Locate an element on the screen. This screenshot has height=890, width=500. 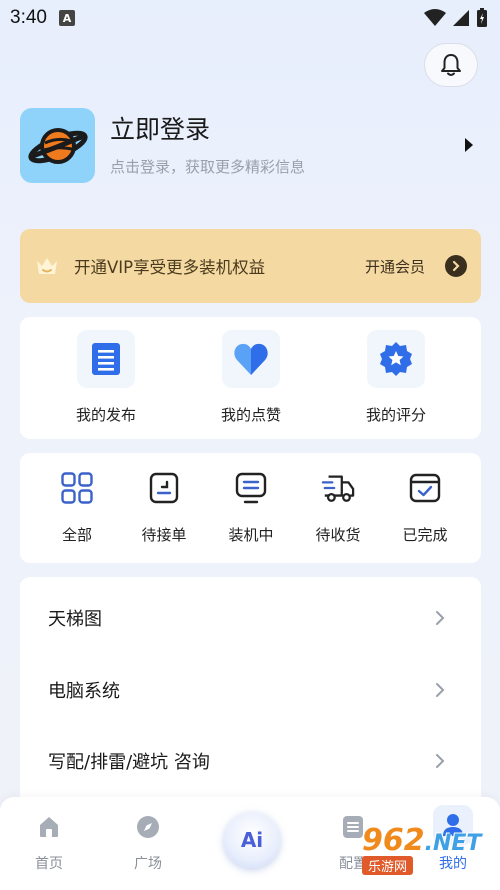
menu-item-pc-system: 电脑系统 is located at coordinates (250, 690).